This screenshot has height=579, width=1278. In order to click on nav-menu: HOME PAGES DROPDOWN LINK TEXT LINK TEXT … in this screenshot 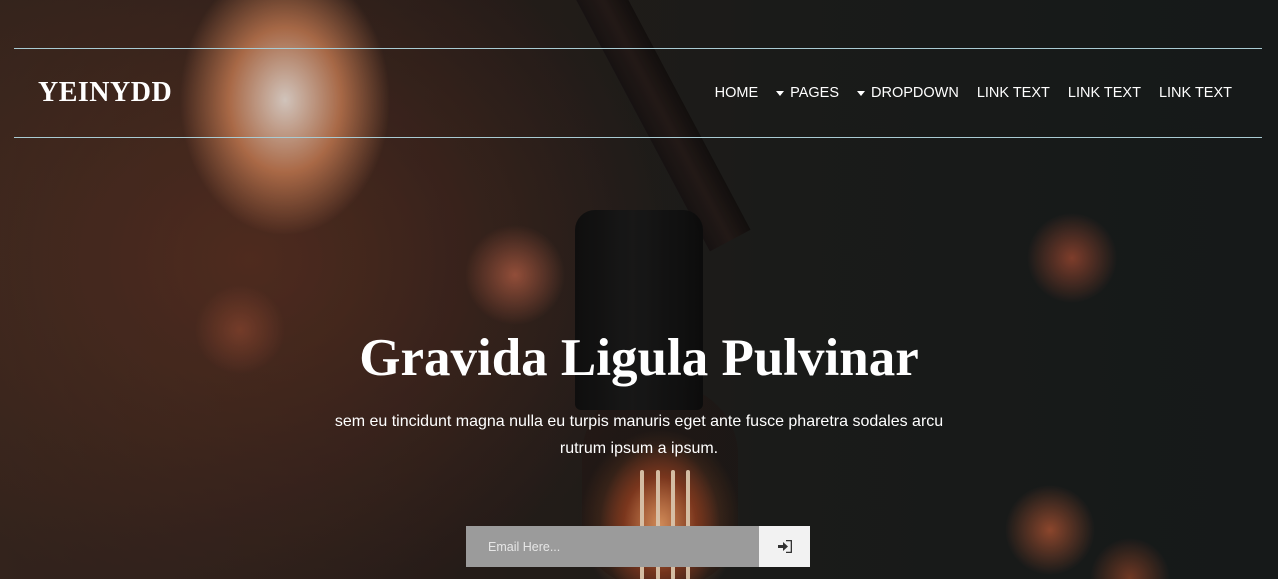, I will do `click(973, 93)`.